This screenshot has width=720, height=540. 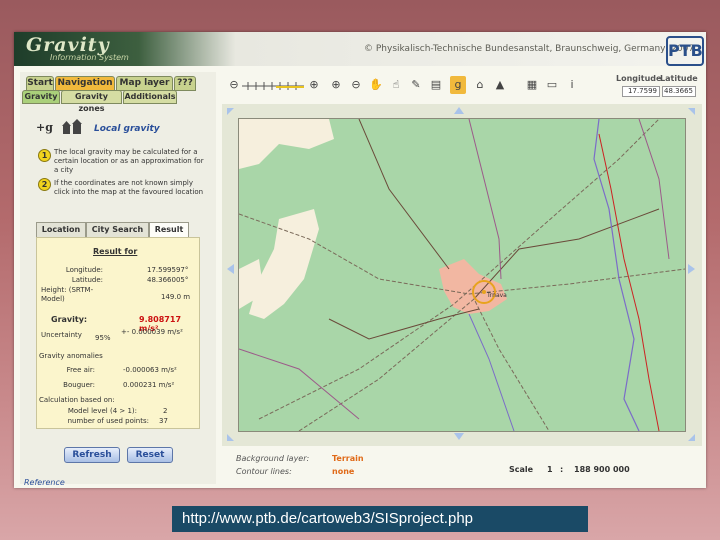 What do you see at coordinates (416, 85) in the screenshot?
I see `measure-icon: ✎` at bounding box center [416, 85].